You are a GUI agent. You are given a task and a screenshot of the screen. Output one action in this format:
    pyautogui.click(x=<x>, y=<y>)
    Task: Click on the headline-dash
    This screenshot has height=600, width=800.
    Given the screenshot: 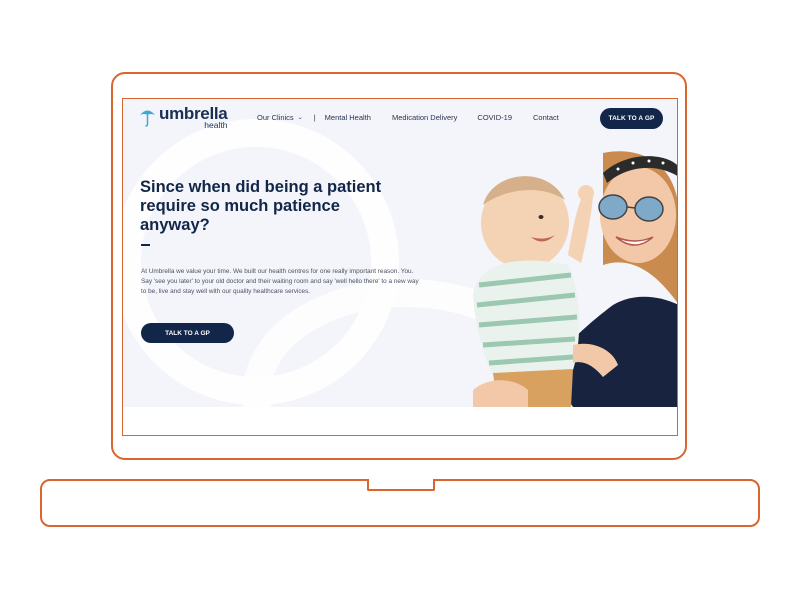 What is the action you would take?
    pyautogui.click(x=145, y=245)
    